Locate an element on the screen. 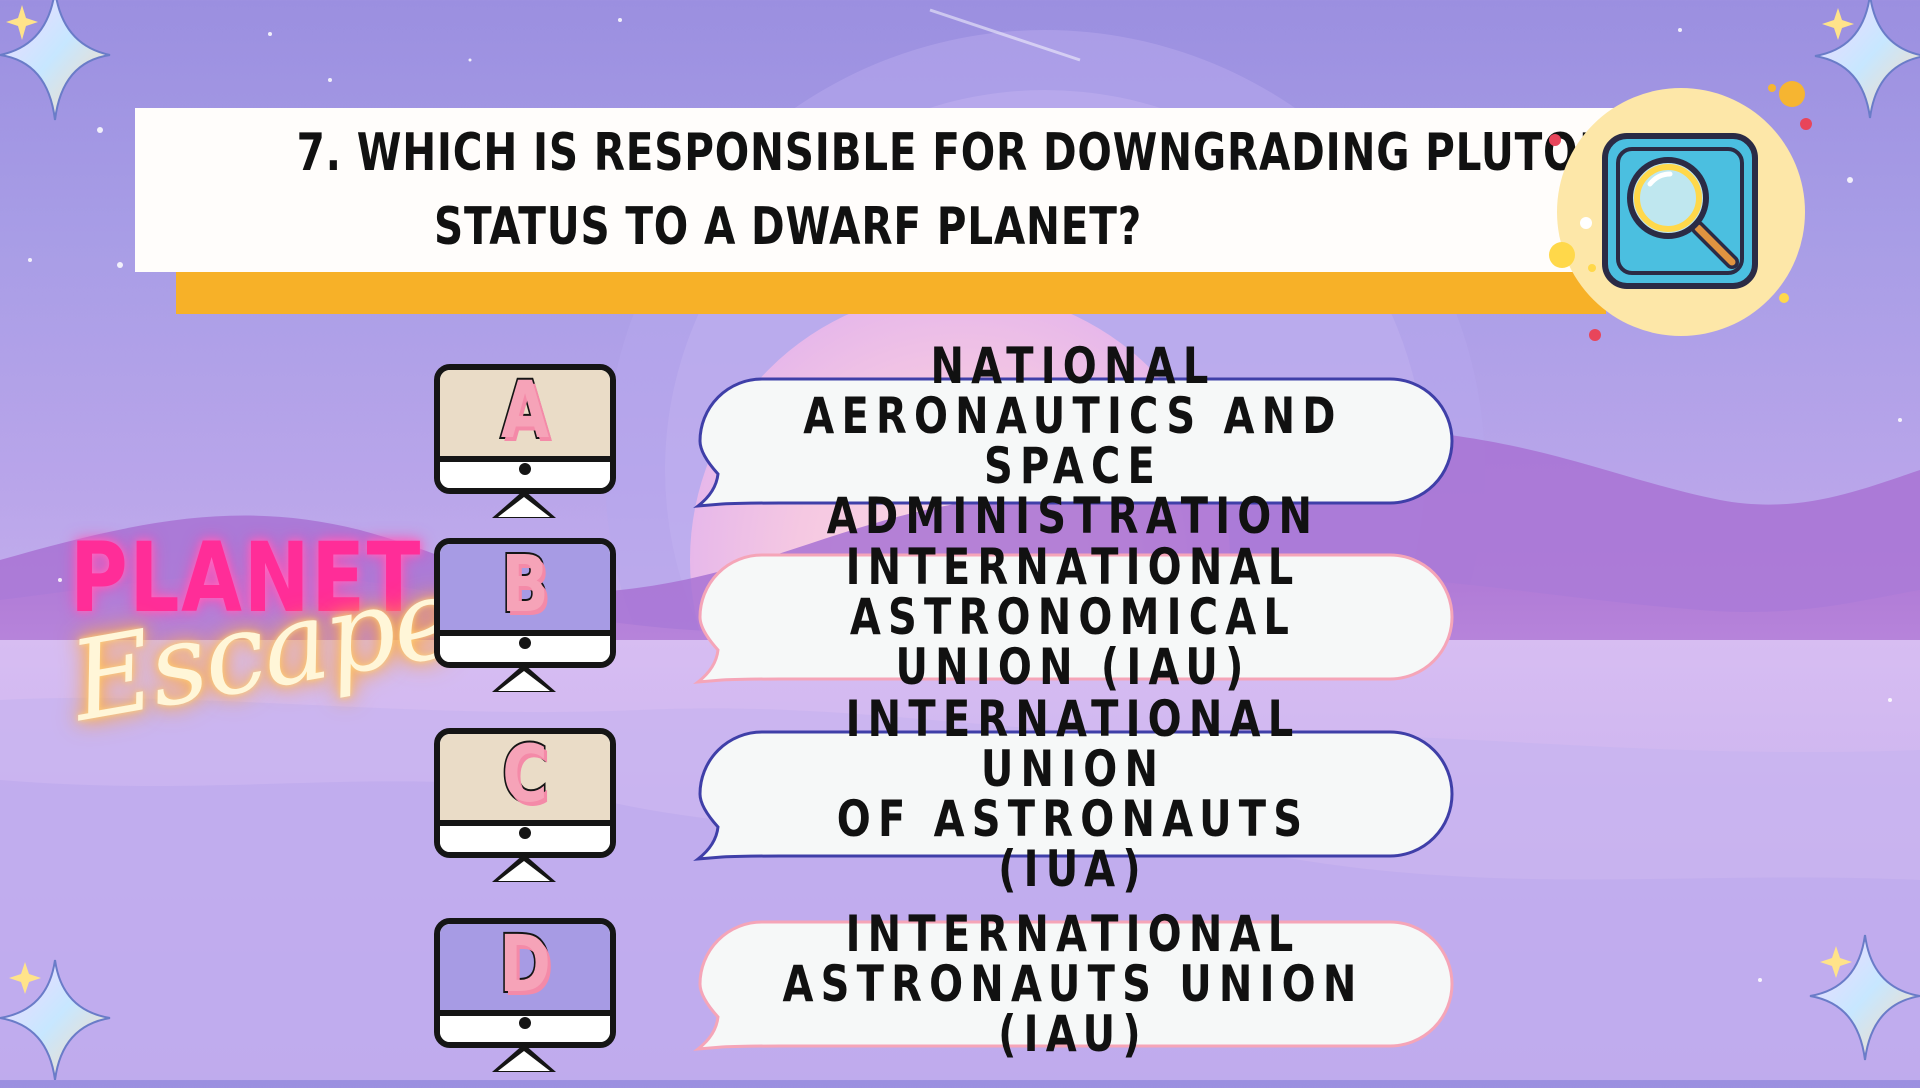 The width and height of the screenshot is (1920, 1088). option-d-answer-text: INTERNATIONAL ASTRONAUTS UNION (IAU) is located at coordinates (1073, 984).